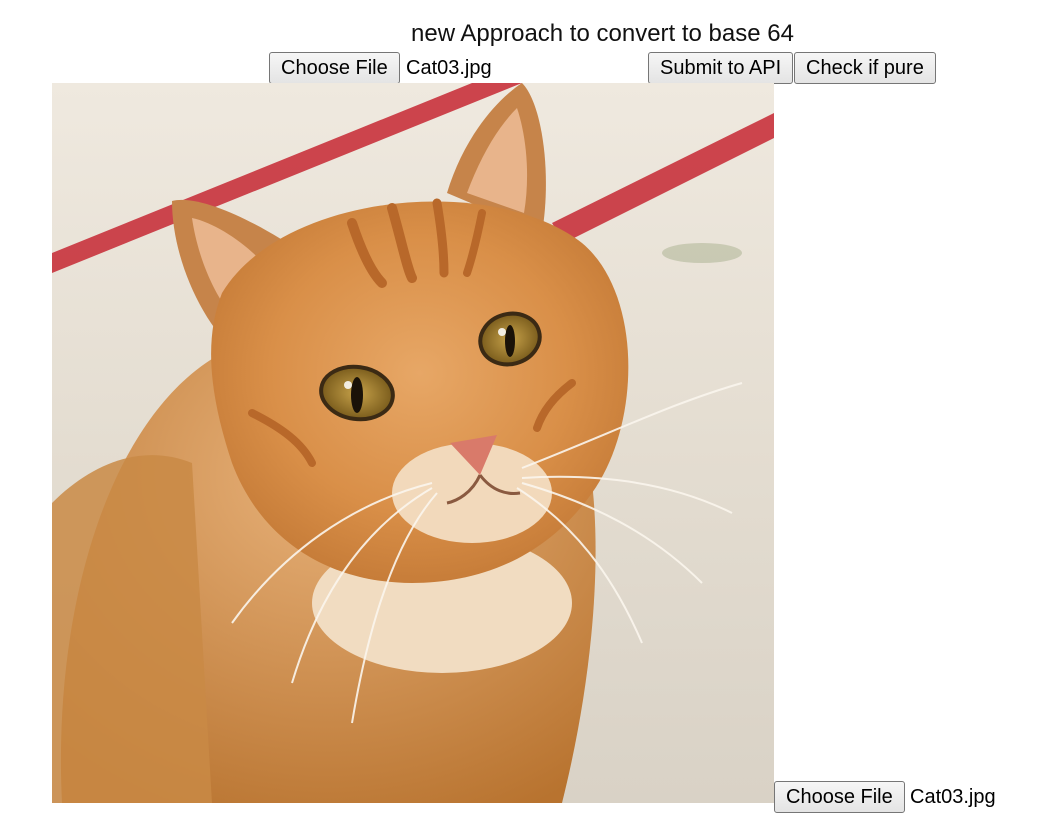  What do you see at coordinates (953, 797) in the screenshot?
I see `selected-file-name-secondary: Cat03.jpg` at bounding box center [953, 797].